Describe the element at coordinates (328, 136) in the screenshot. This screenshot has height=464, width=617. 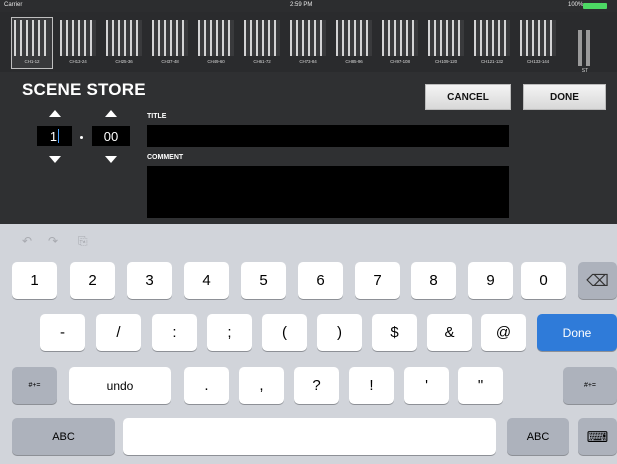
I see `title-input` at that location.